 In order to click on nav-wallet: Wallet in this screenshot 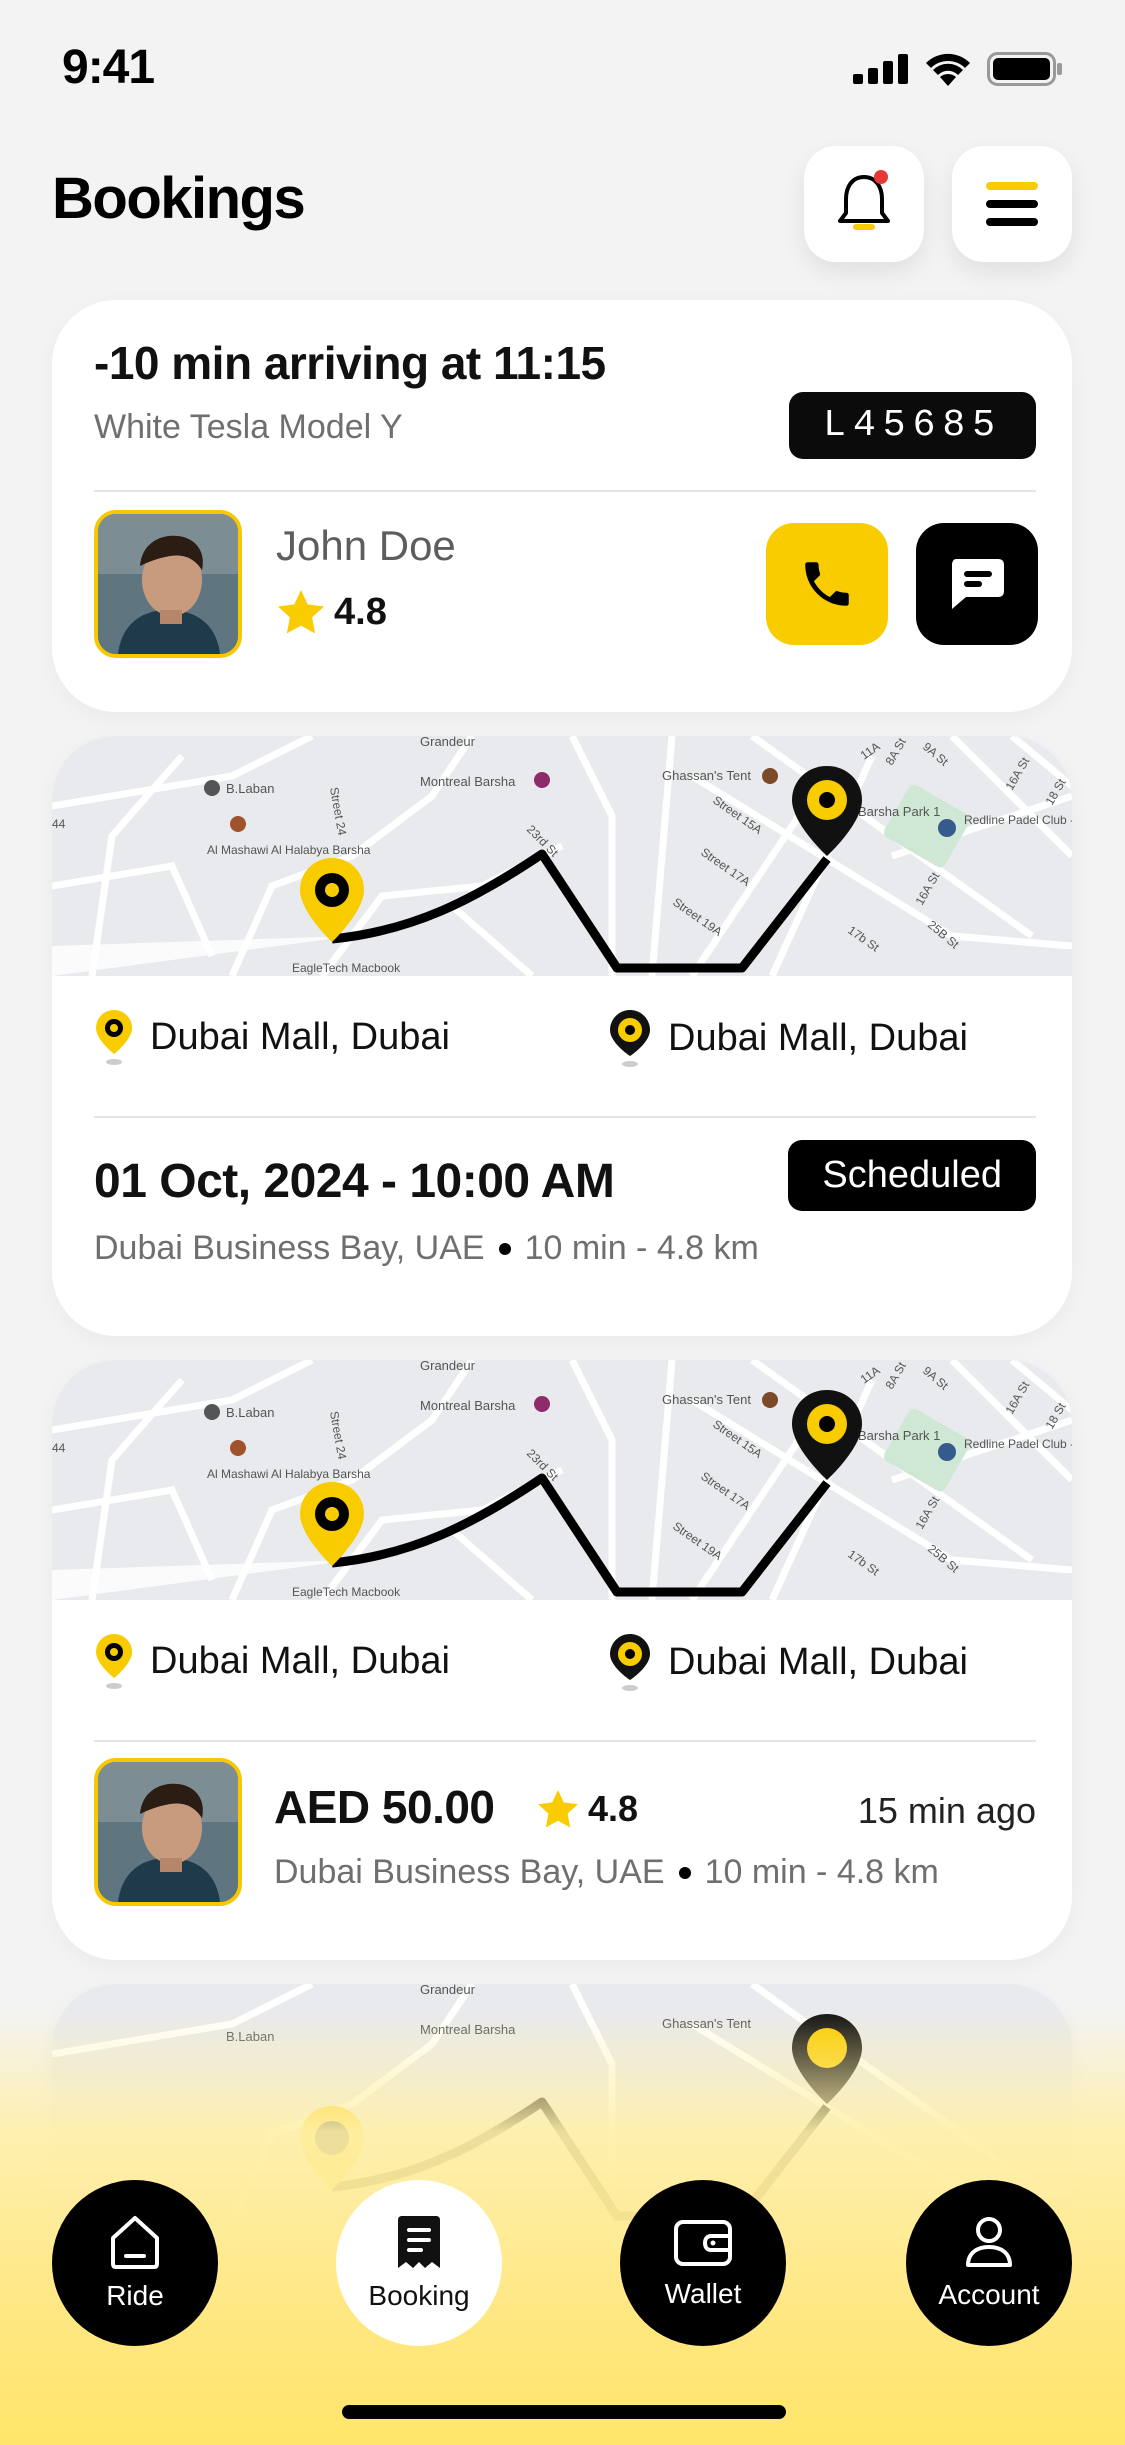, I will do `click(703, 2263)`.